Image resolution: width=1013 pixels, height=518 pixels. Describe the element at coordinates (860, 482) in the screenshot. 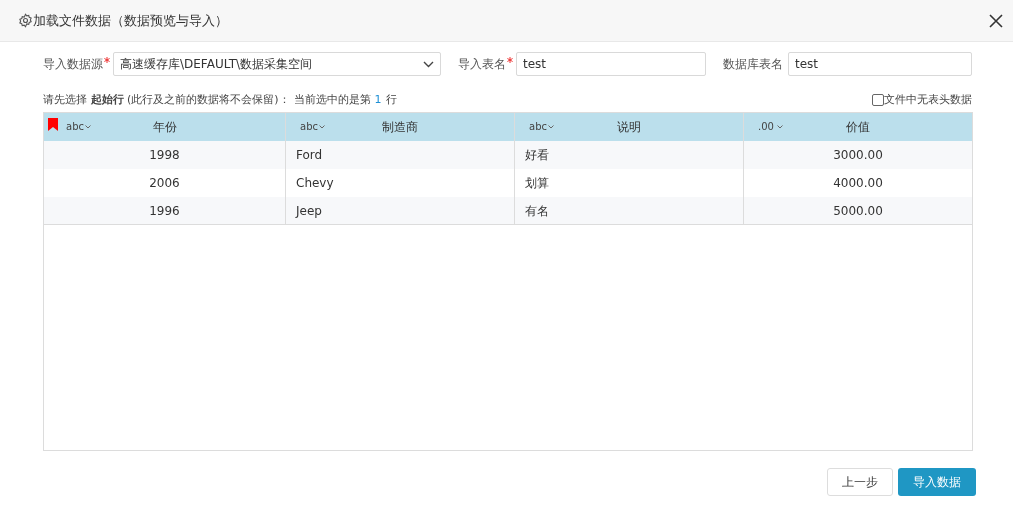

I see `back-button: 上一步` at that location.